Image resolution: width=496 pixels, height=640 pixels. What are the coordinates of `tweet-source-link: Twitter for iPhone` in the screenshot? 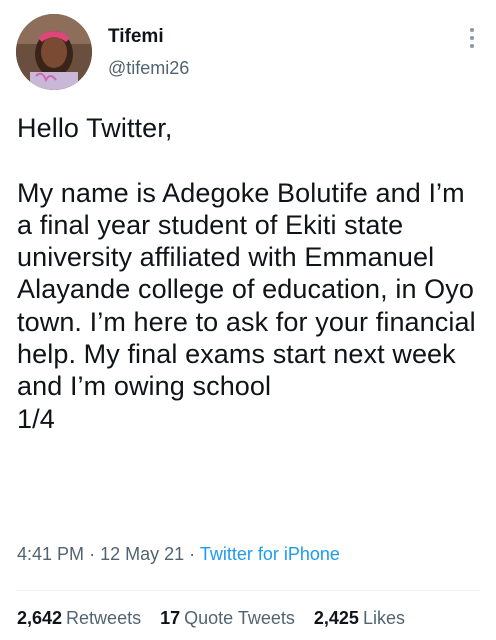 It's located at (270, 554).